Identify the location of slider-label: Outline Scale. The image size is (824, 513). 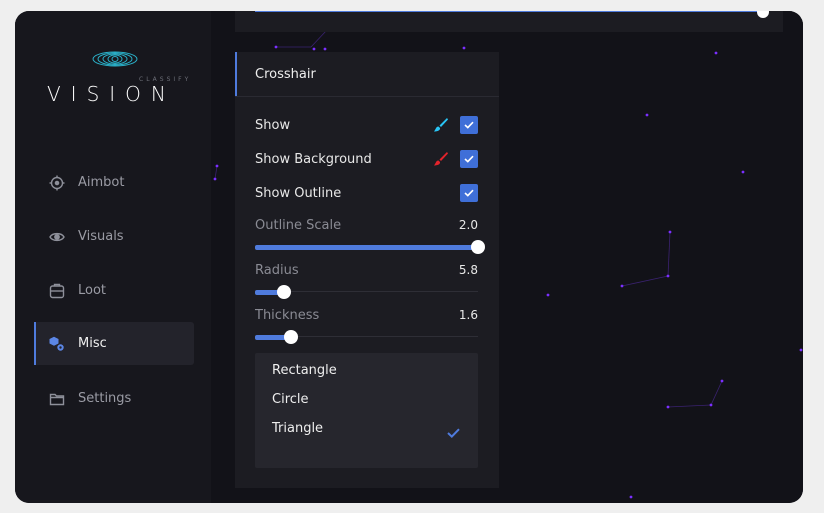
(298, 225).